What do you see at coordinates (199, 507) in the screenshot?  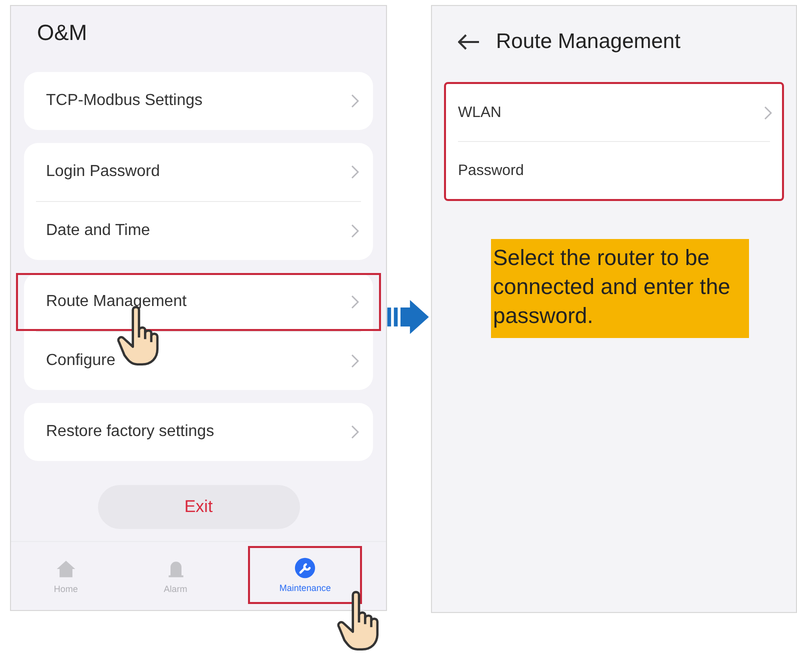 I see `exit-button: Exit` at bounding box center [199, 507].